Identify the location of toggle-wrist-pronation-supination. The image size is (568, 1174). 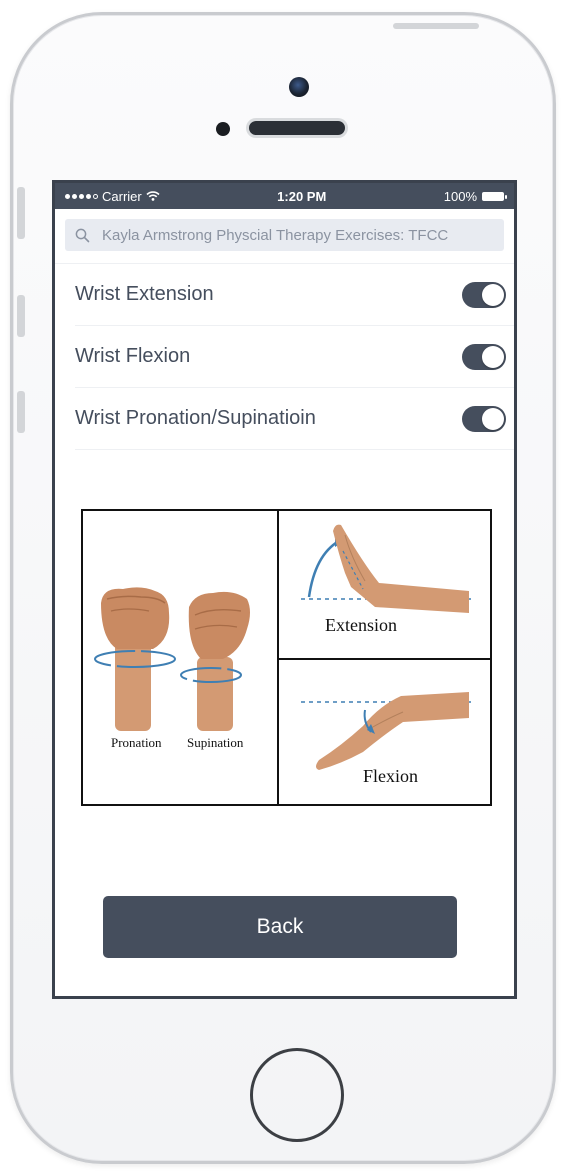
(484, 418).